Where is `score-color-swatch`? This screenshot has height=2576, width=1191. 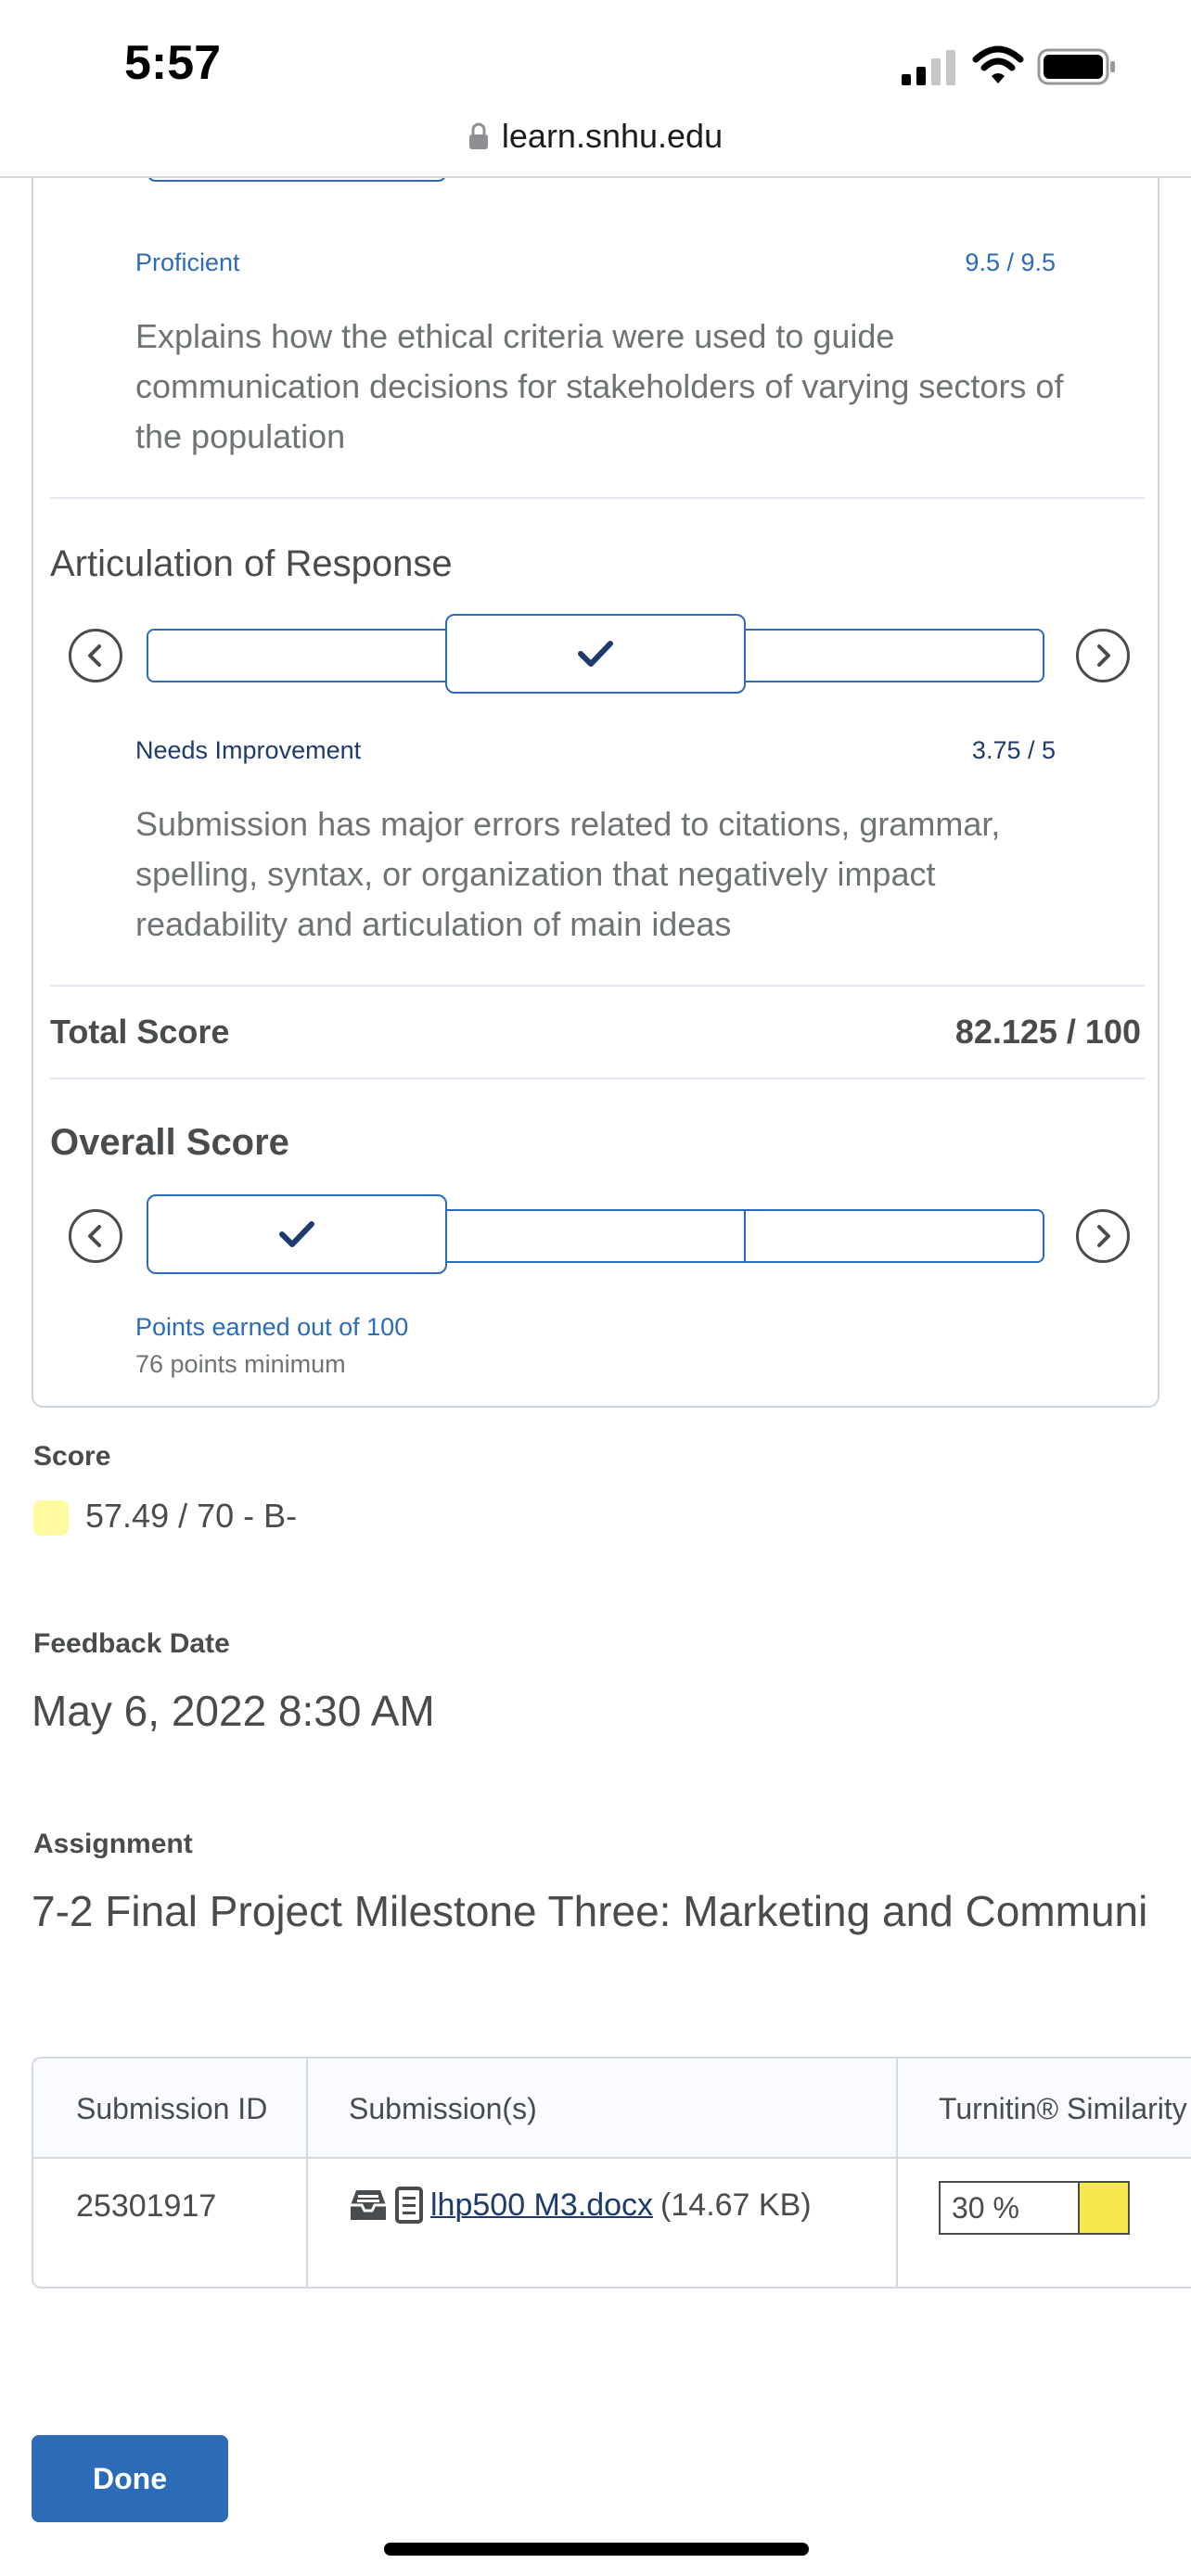
score-color-swatch is located at coordinates (51, 1518).